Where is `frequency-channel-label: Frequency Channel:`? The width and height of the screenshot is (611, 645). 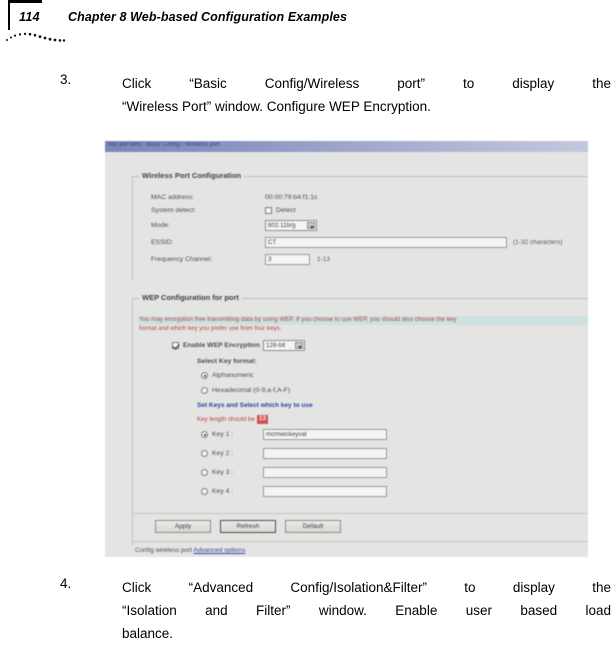 frequency-channel-label: Frequency Channel: is located at coordinates (182, 259).